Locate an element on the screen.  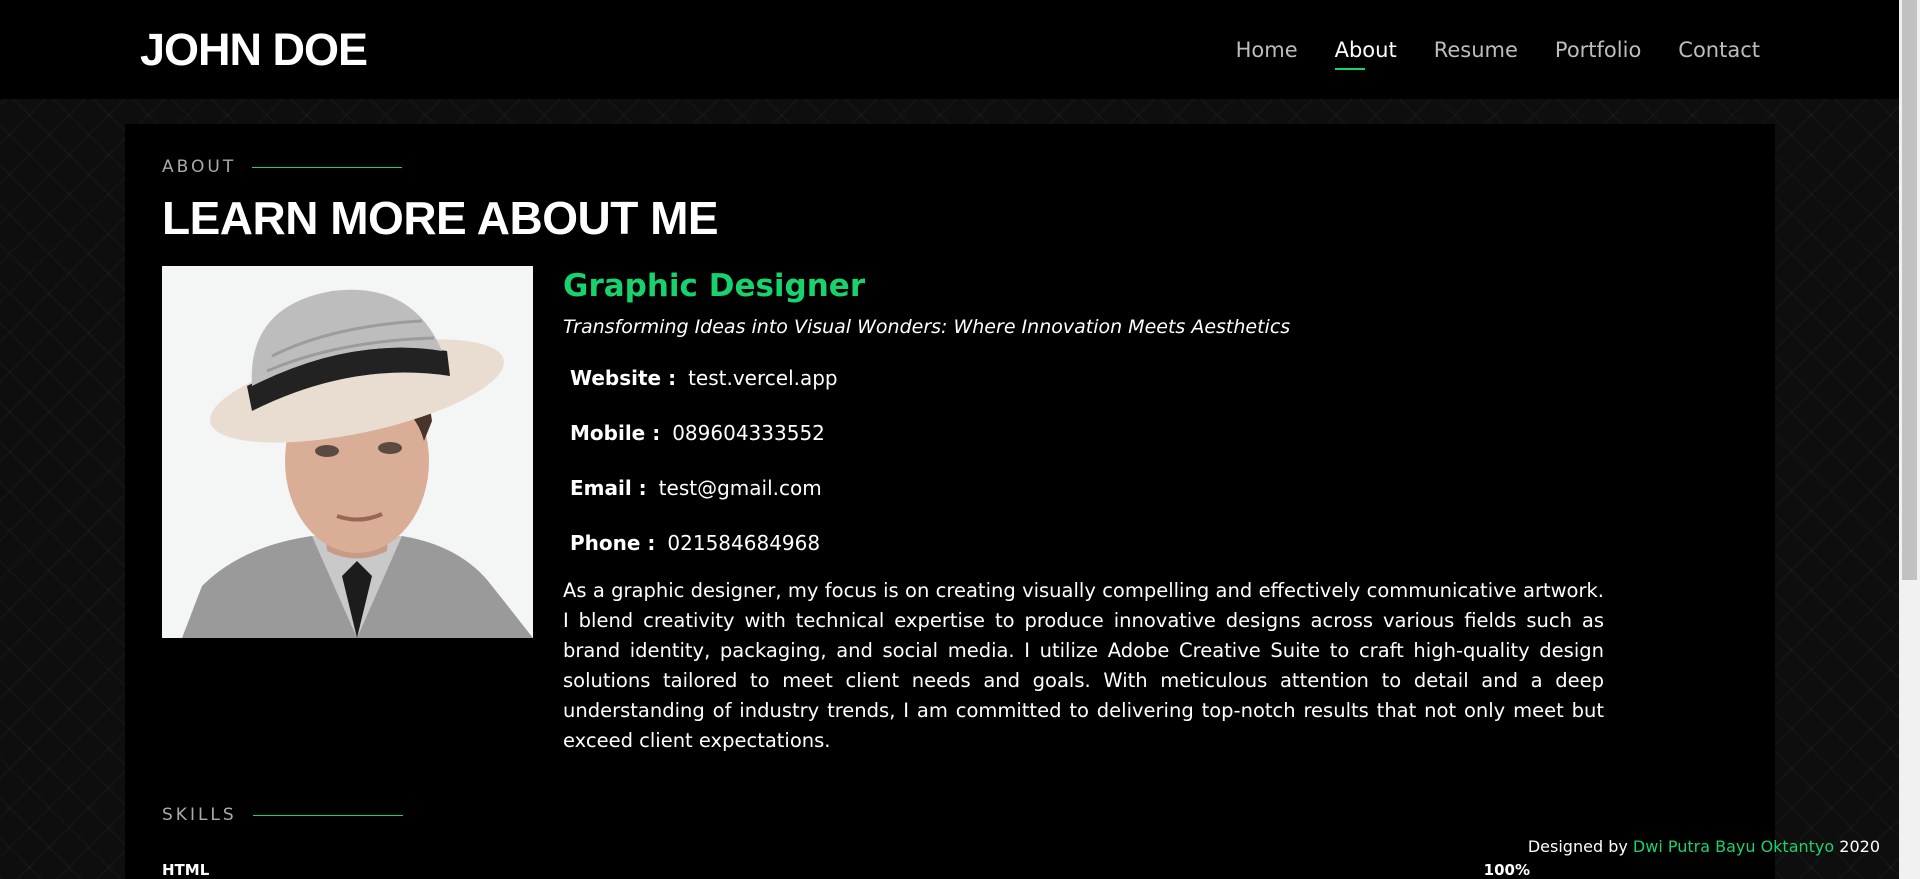
info-row-website: Website : test.vercel.app is located at coordinates (1083, 377).